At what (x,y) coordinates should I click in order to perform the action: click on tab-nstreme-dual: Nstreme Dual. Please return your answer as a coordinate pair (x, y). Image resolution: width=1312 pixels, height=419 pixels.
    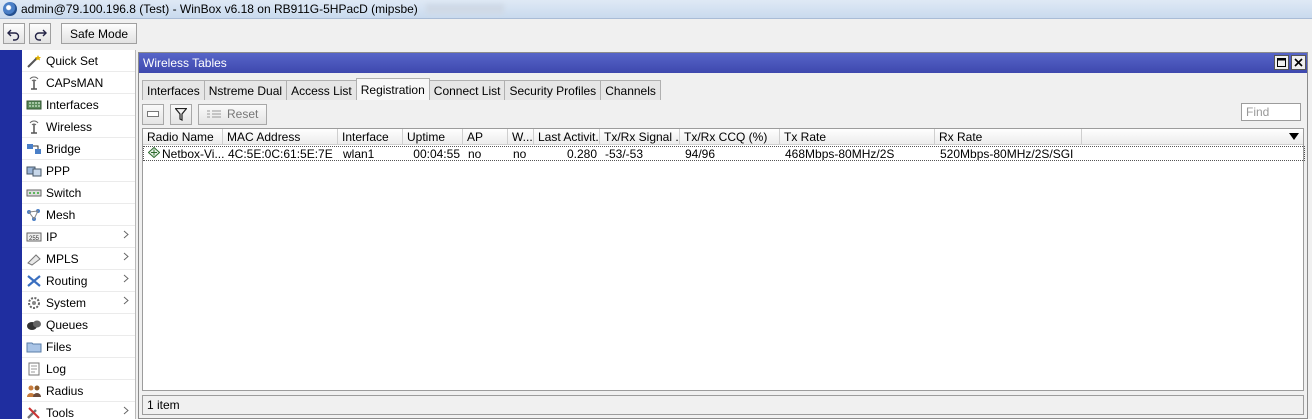
    Looking at the image, I should click on (245, 90).